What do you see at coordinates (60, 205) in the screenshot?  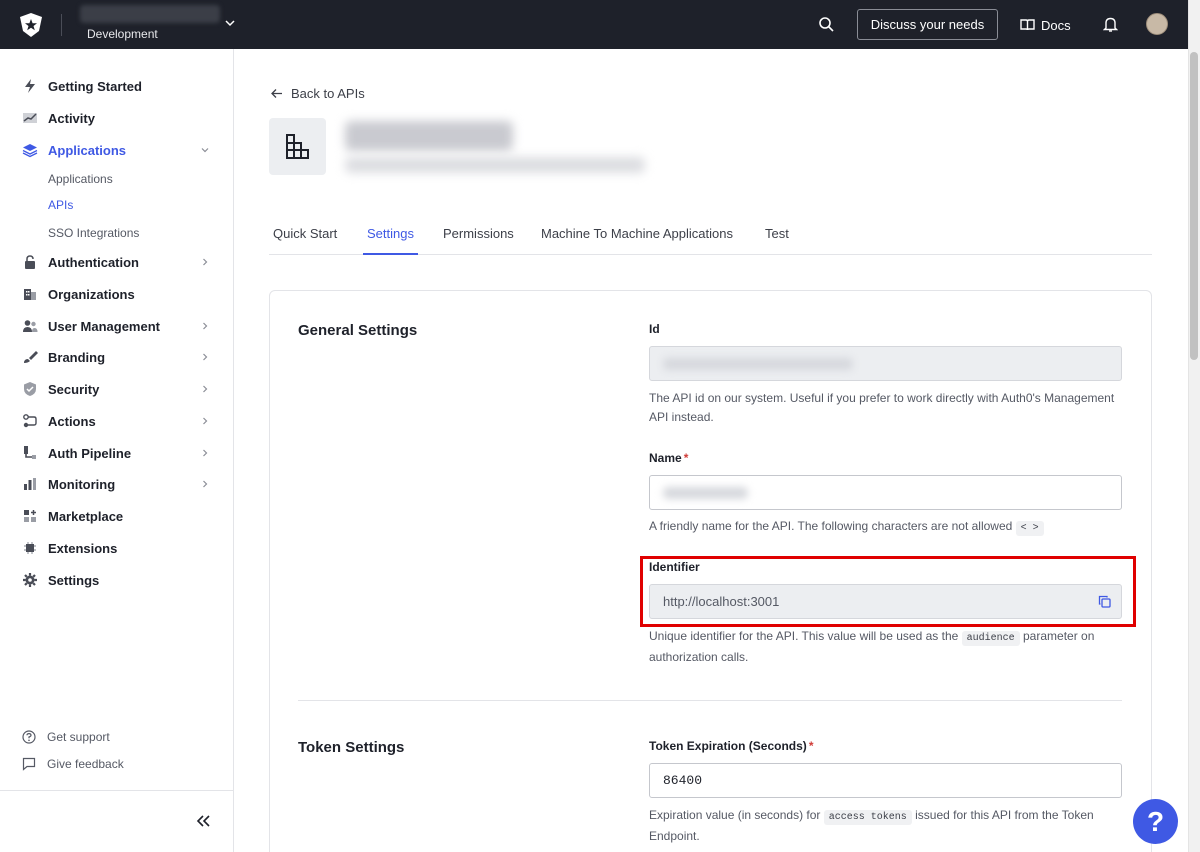 I see `sidebar-subitem-apis: APIs` at bounding box center [60, 205].